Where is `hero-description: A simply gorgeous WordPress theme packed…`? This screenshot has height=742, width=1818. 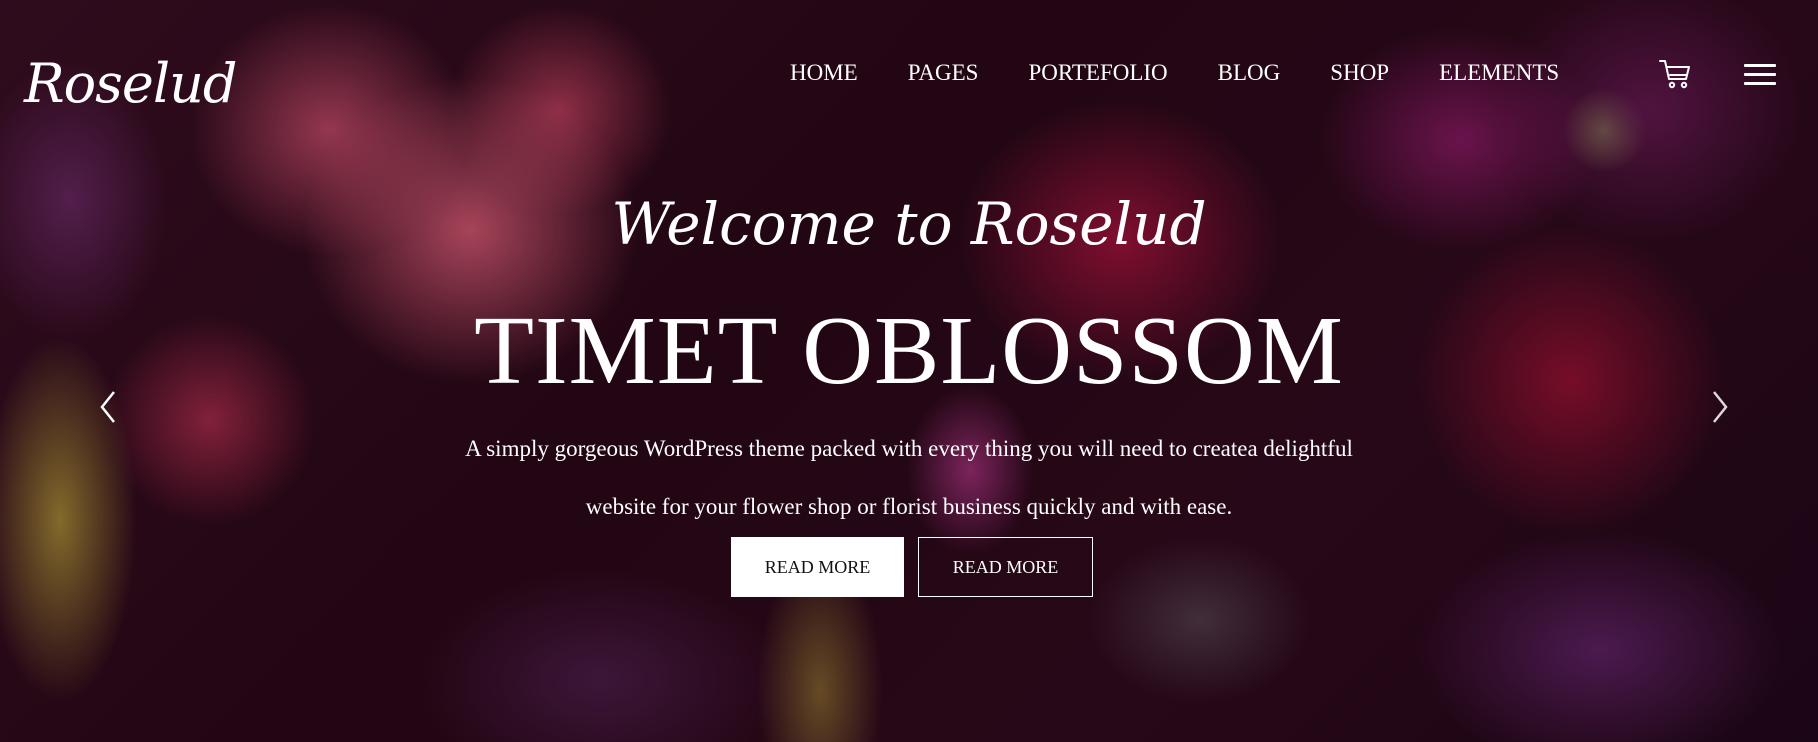 hero-description: A simply gorgeous WordPress theme packed… is located at coordinates (909, 478).